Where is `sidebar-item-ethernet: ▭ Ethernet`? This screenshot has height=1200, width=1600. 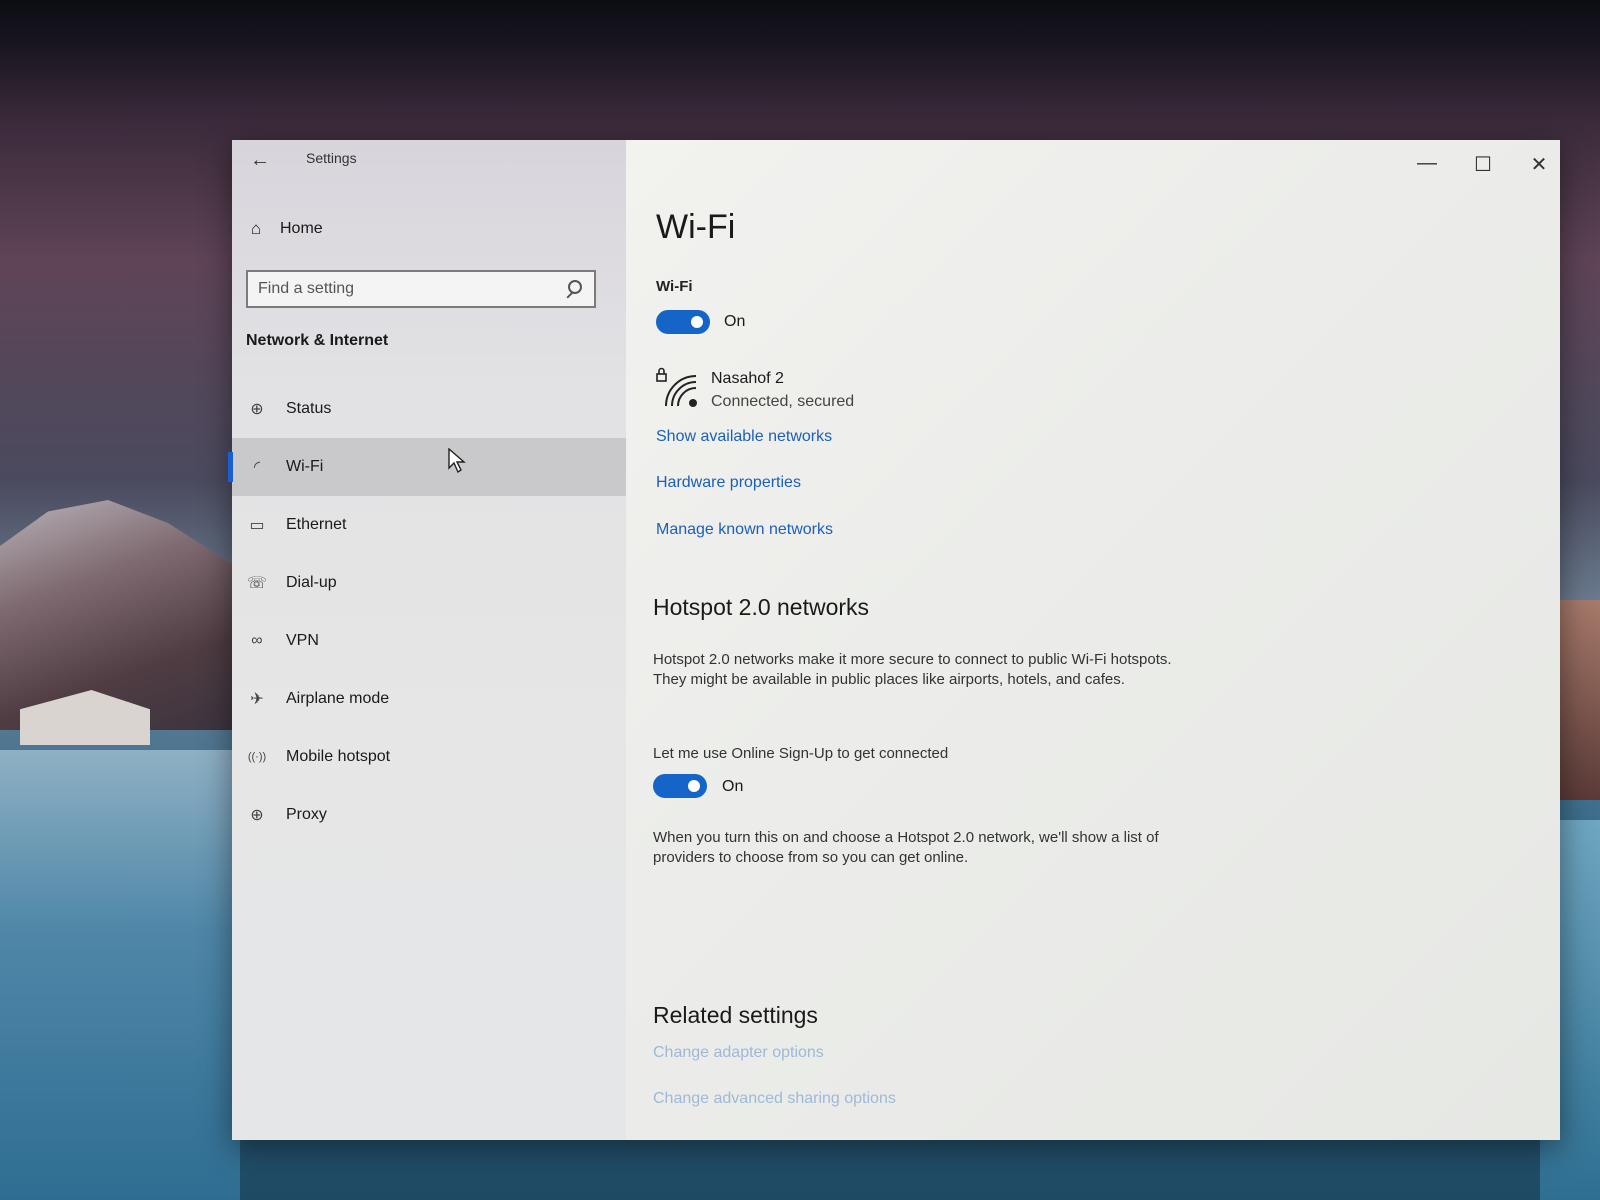 sidebar-item-ethernet: ▭ Ethernet is located at coordinates (429, 525).